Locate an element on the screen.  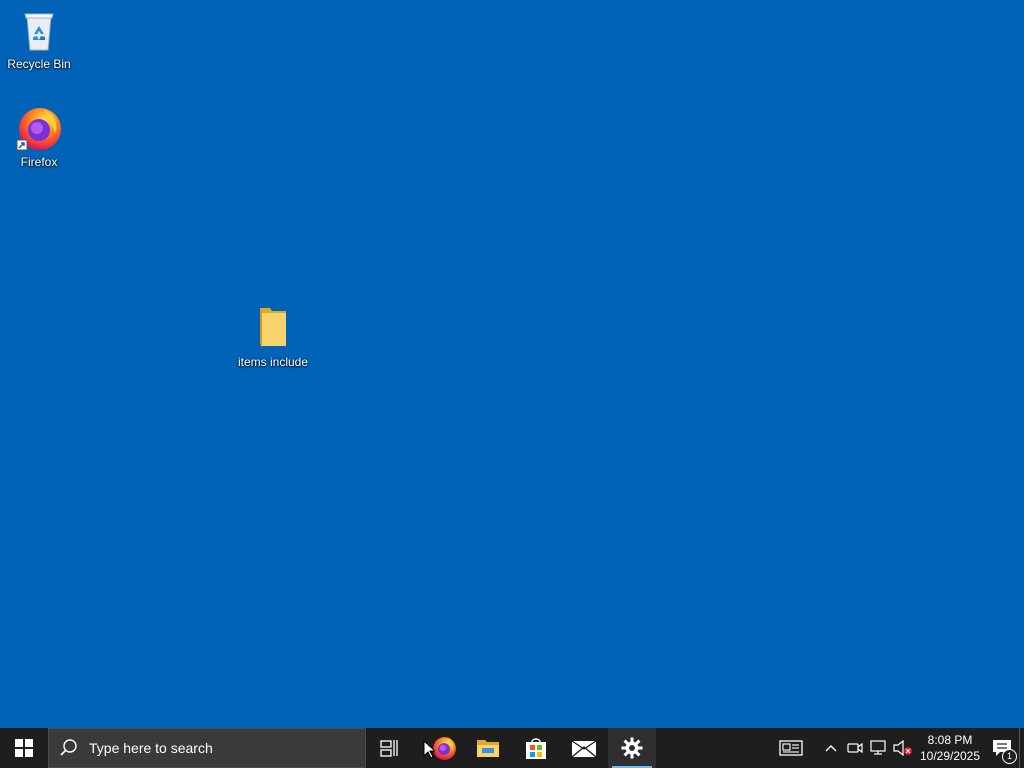
windows-logo-icon is located at coordinates (24, 748).